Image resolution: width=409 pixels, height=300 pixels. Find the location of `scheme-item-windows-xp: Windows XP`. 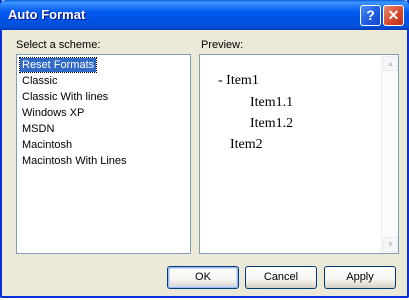

scheme-item-windows-xp: Windows XP is located at coordinates (53, 113).